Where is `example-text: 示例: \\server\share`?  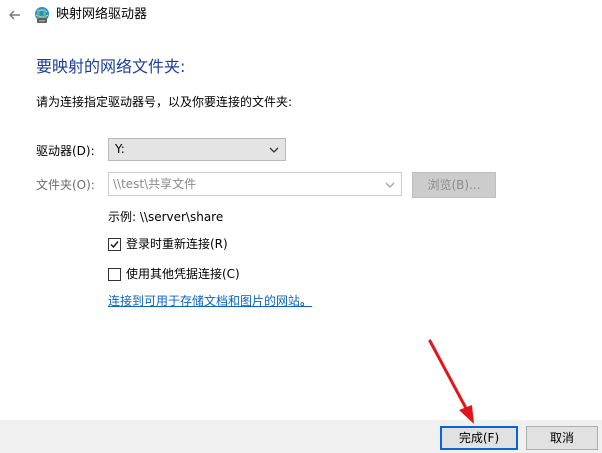 example-text: 示例: \\server\share is located at coordinates (166, 217).